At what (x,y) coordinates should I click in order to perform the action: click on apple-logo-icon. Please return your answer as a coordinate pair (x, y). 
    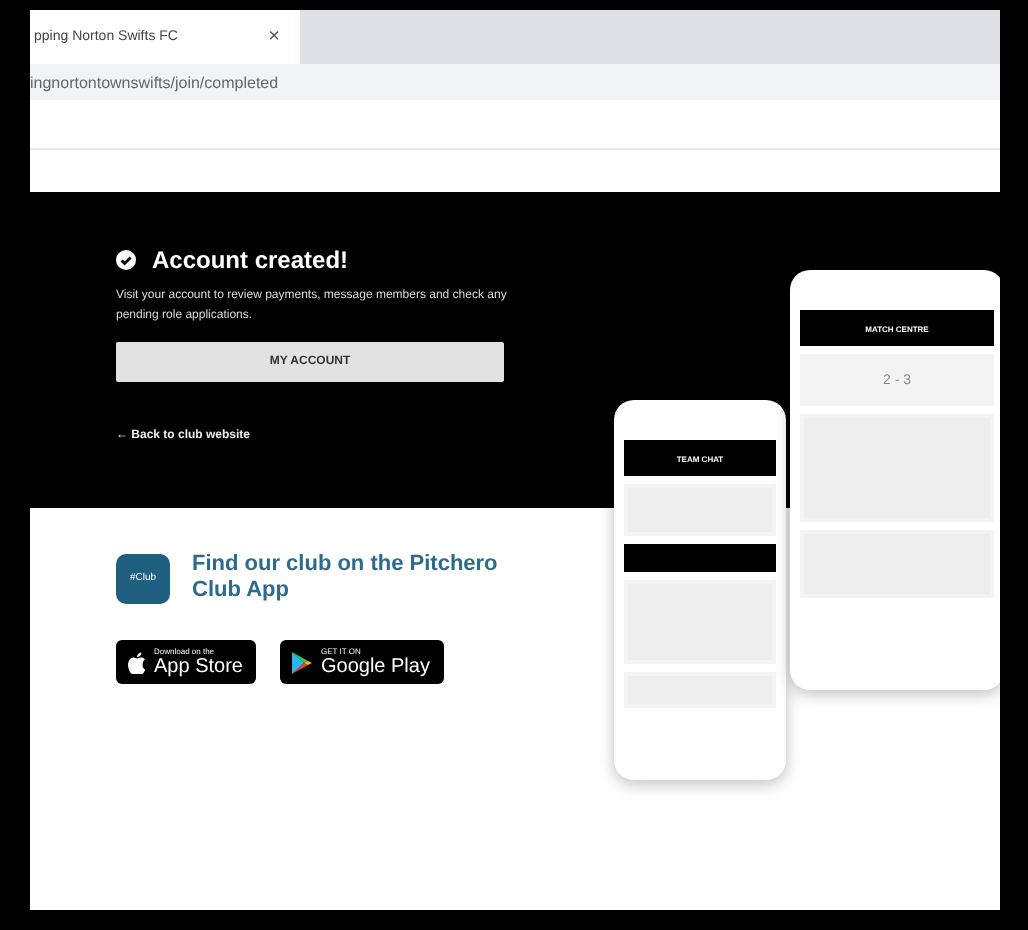
    Looking at the image, I should click on (137, 662).